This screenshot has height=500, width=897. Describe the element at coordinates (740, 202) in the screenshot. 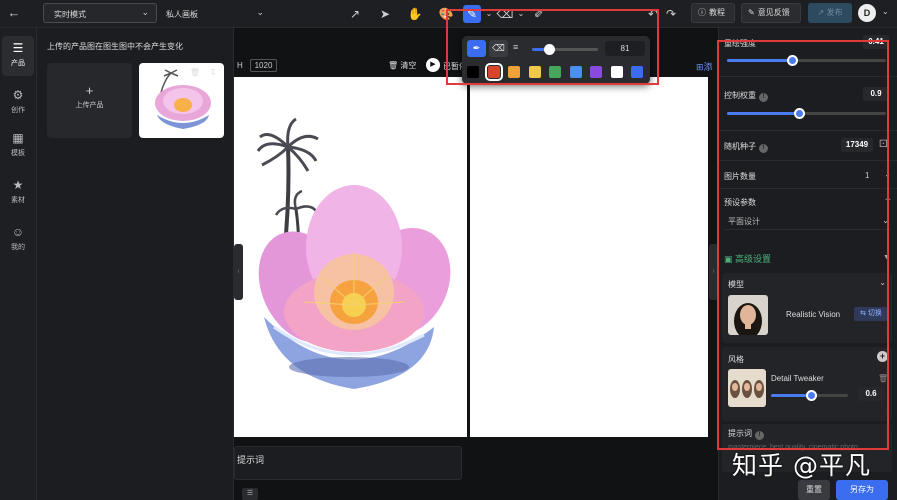

I see `preset-label: 预设参数` at that location.